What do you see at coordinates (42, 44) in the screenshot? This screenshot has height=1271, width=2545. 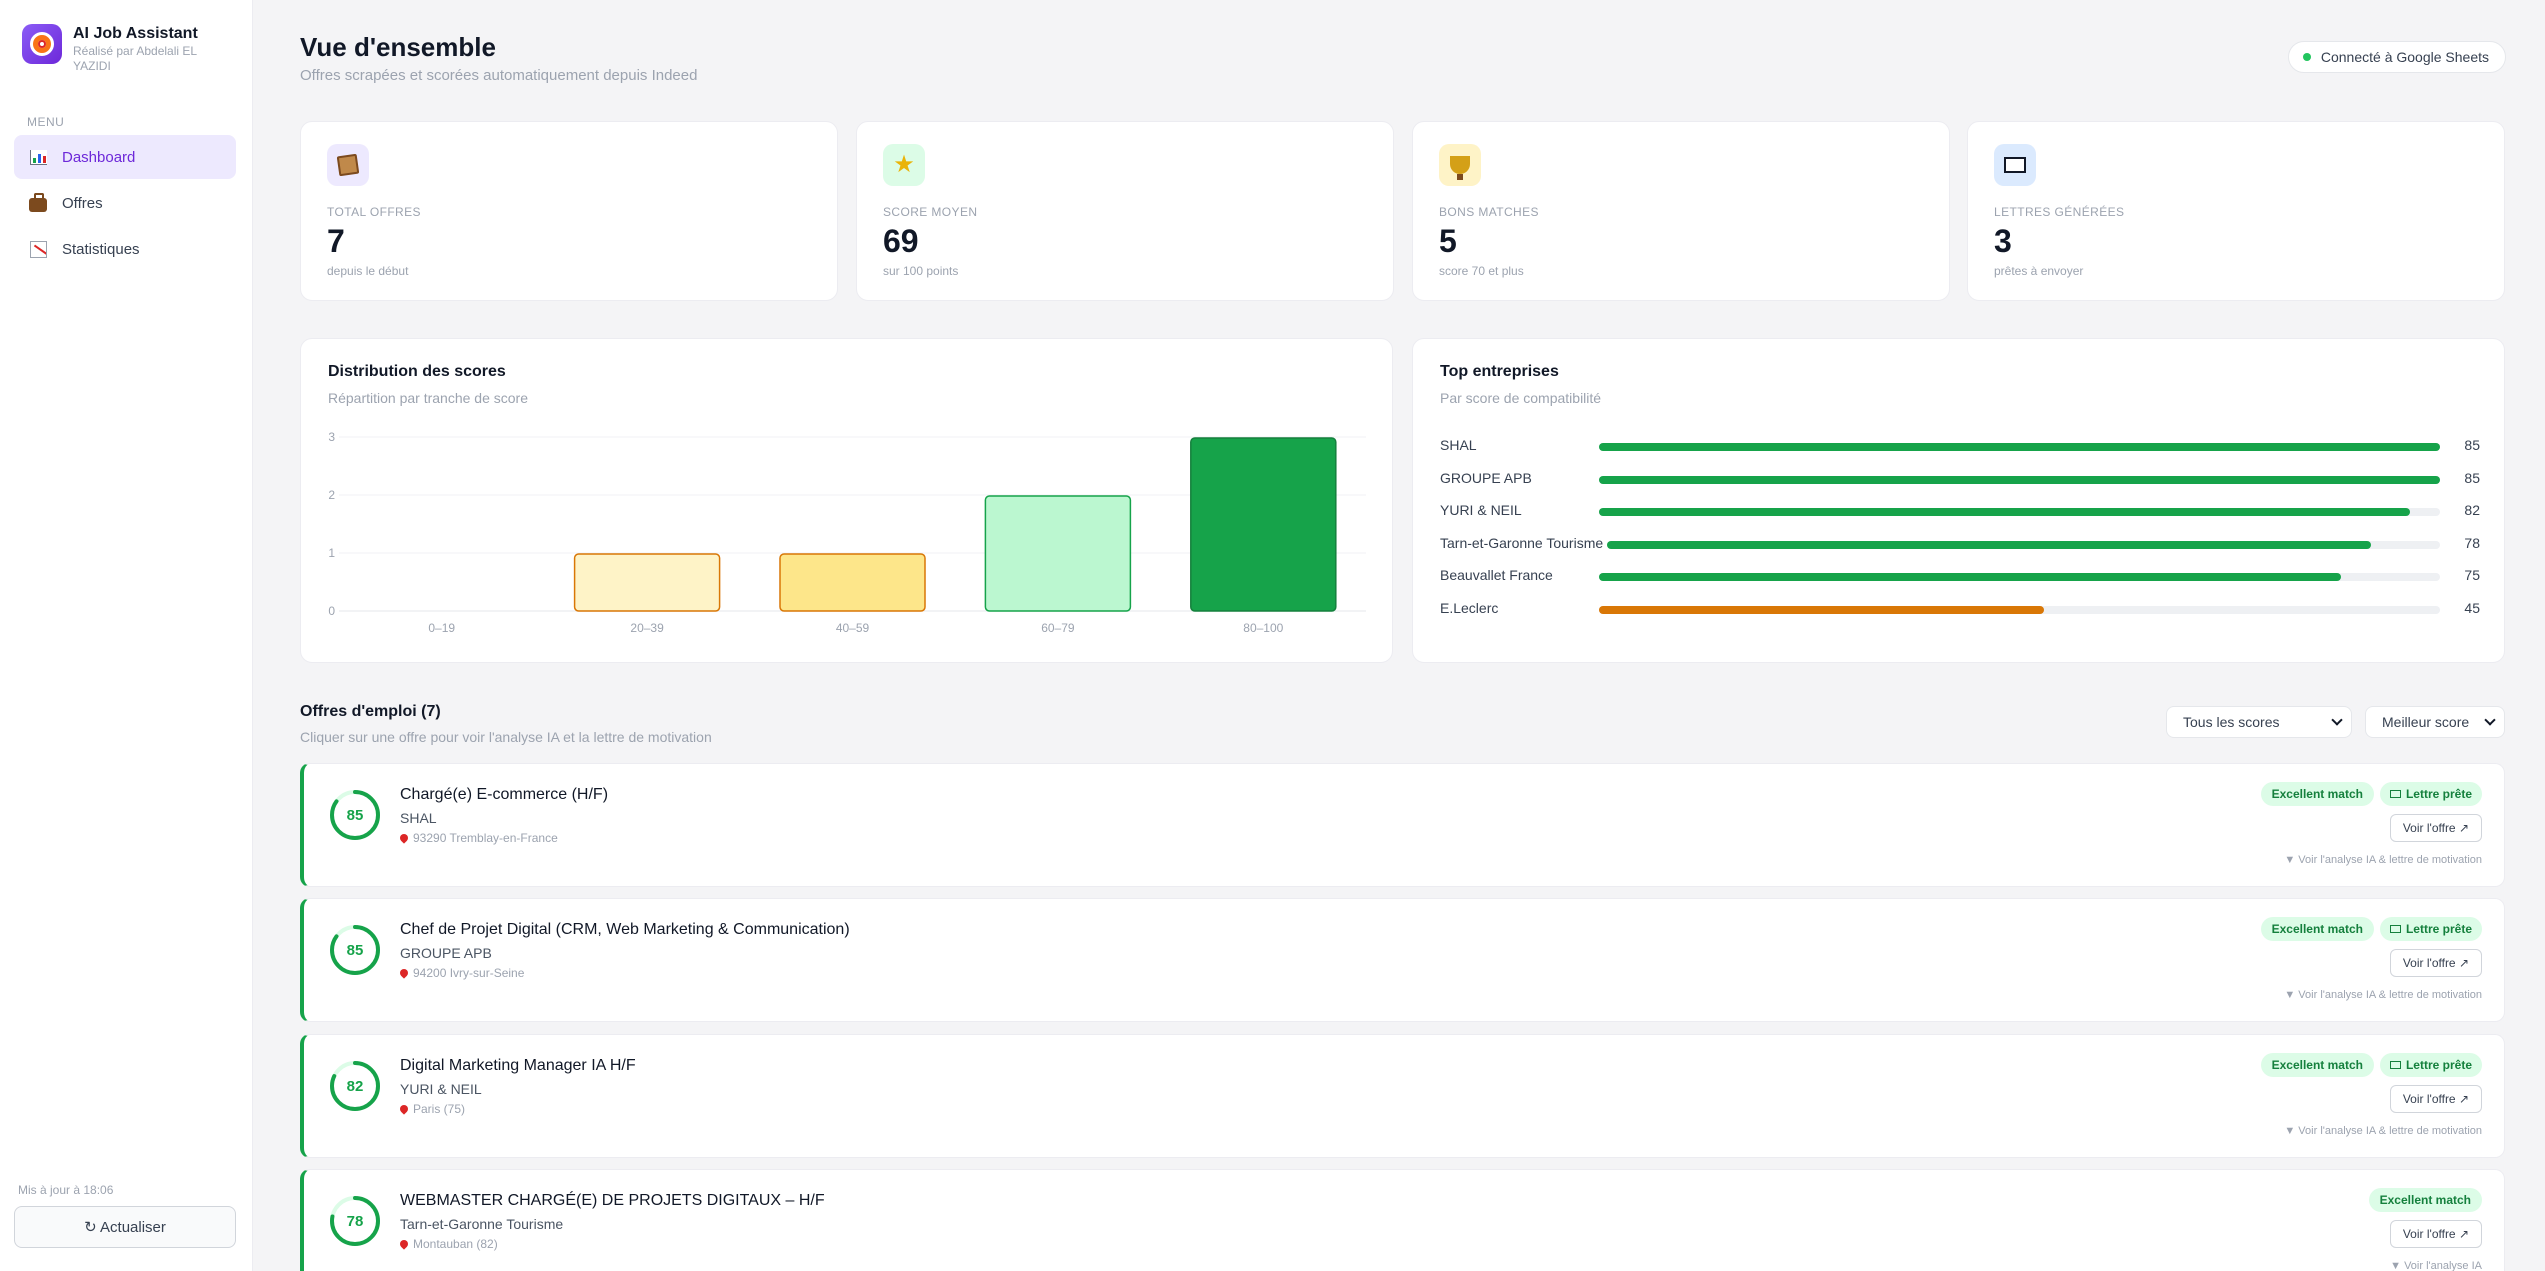 I see `target-logo-icon` at bounding box center [42, 44].